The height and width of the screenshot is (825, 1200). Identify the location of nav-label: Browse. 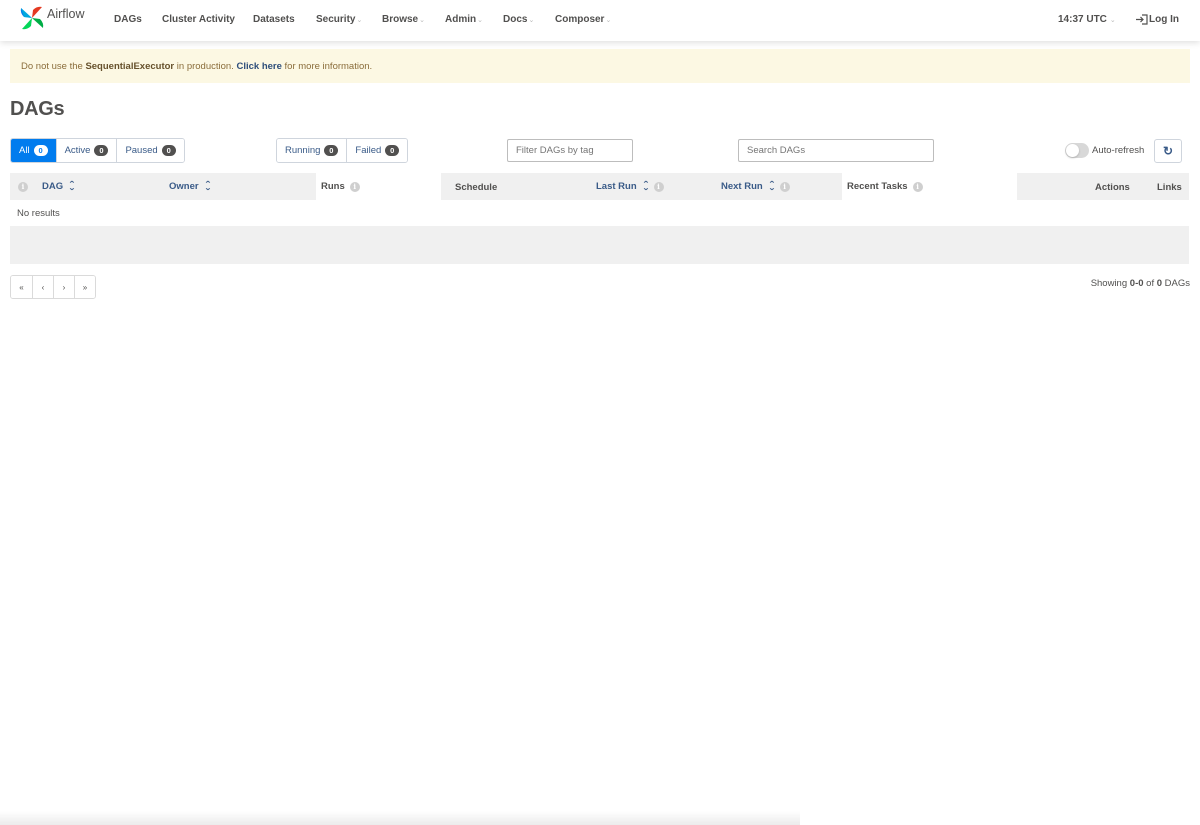
(400, 19).